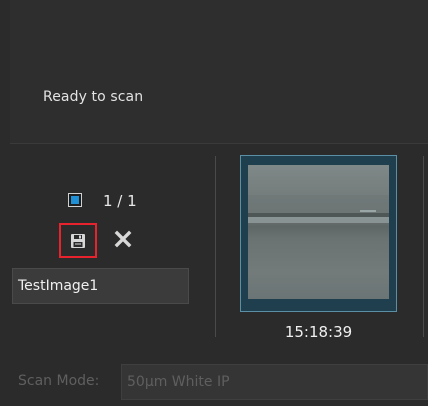 The height and width of the screenshot is (406, 428). I want to click on close-x-icon, so click(123, 239).